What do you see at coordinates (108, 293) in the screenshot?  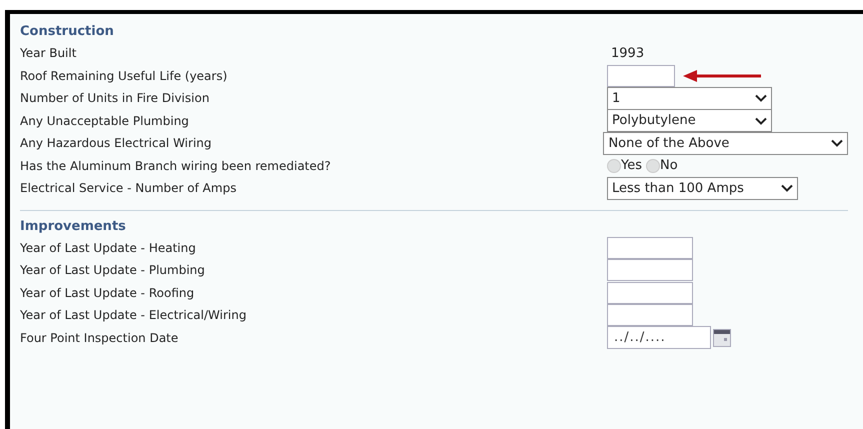 I see `field-label: Year of Last Update - Roofing` at bounding box center [108, 293].